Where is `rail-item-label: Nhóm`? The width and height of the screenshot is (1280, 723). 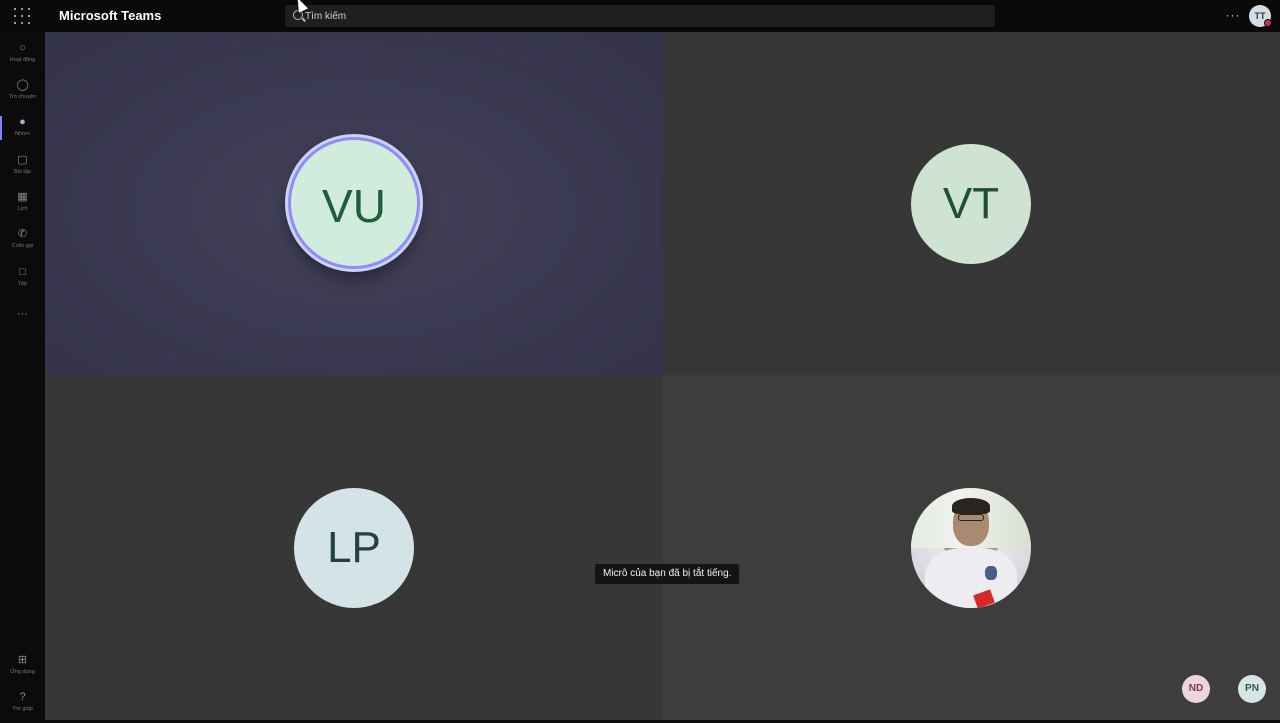
rail-item-label: Nhóm is located at coordinates (22, 134).